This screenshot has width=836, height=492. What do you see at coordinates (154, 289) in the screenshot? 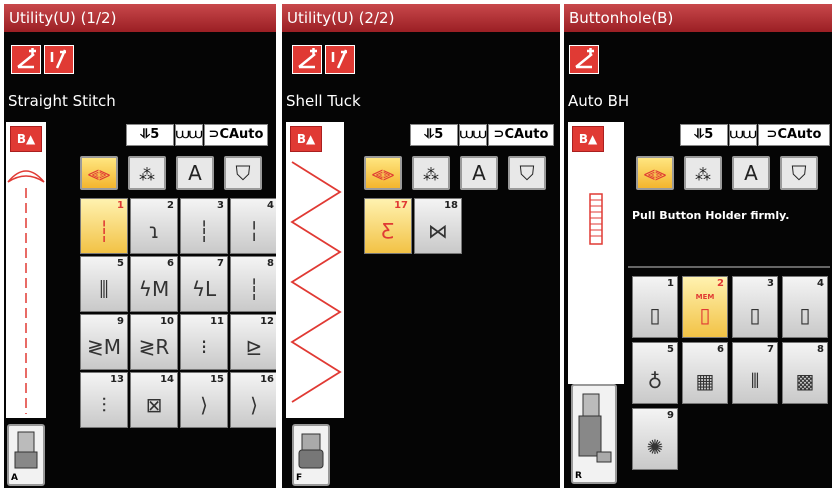
I see `stitch-pattern-icon: ϟM` at bounding box center [154, 289].